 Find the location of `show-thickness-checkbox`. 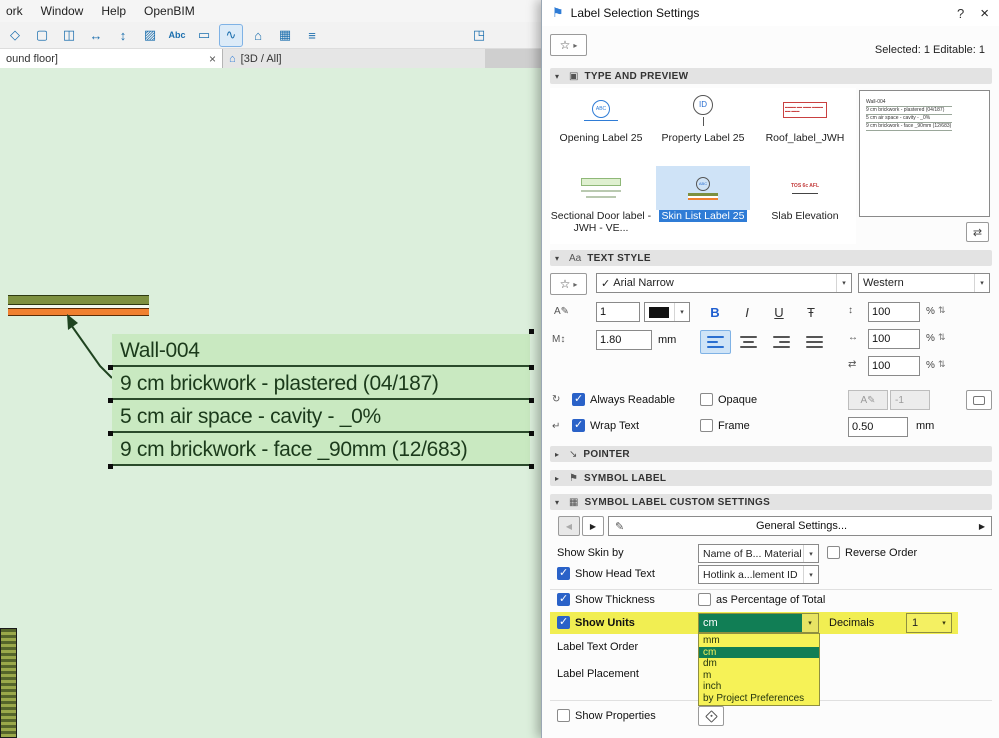

show-thickness-checkbox is located at coordinates (563, 599).